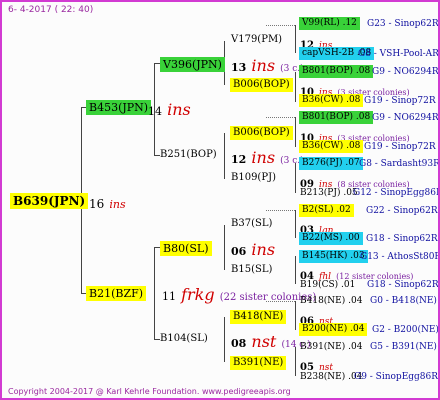 The height and width of the screenshot is (400, 440). Describe the element at coordinates (331, 100) in the screenshot. I see `g5-colony-4: B36(CW) .08` at that location.